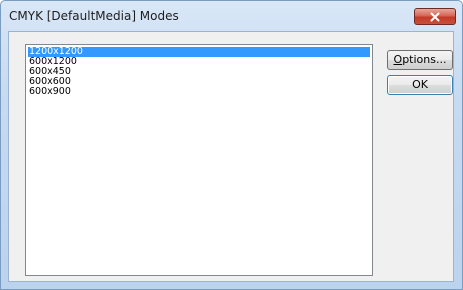 Image resolution: width=463 pixels, height=290 pixels. Describe the element at coordinates (199, 82) in the screenshot. I see `list-item: 600x600` at that location.